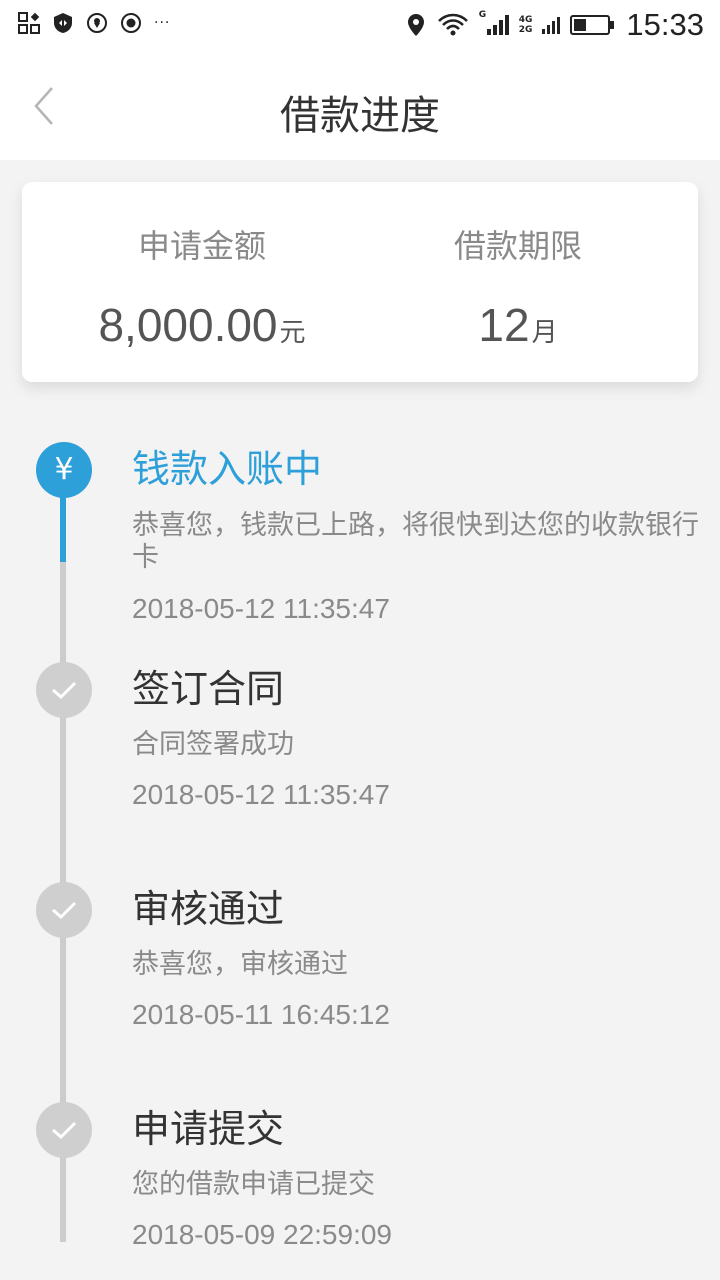 This screenshot has height=1280, width=720. Describe the element at coordinates (29, 23) in the screenshot. I see `qr-scan-icon` at that location.